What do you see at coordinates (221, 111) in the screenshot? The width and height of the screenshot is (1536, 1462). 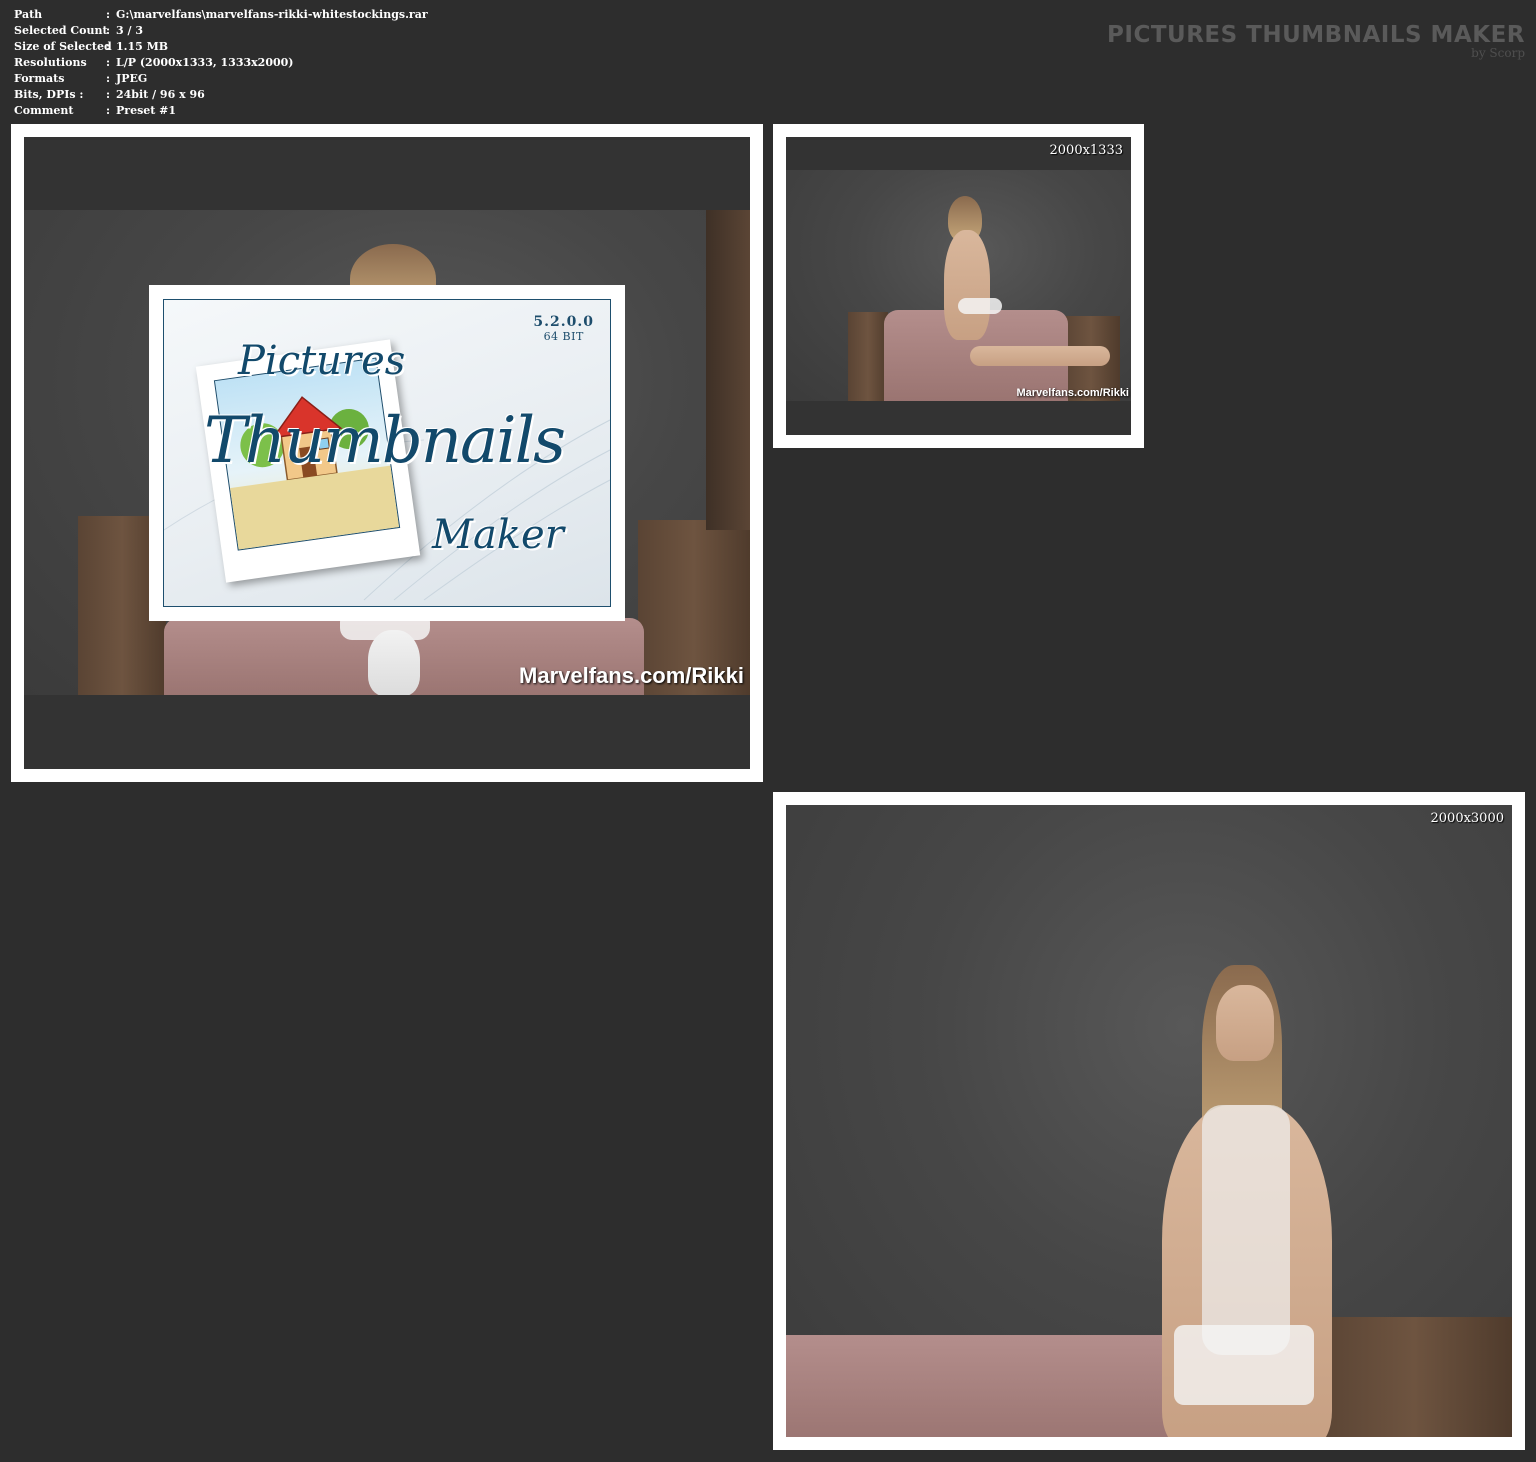 I see `info-row-comment: Comment : Preset #1` at bounding box center [221, 111].